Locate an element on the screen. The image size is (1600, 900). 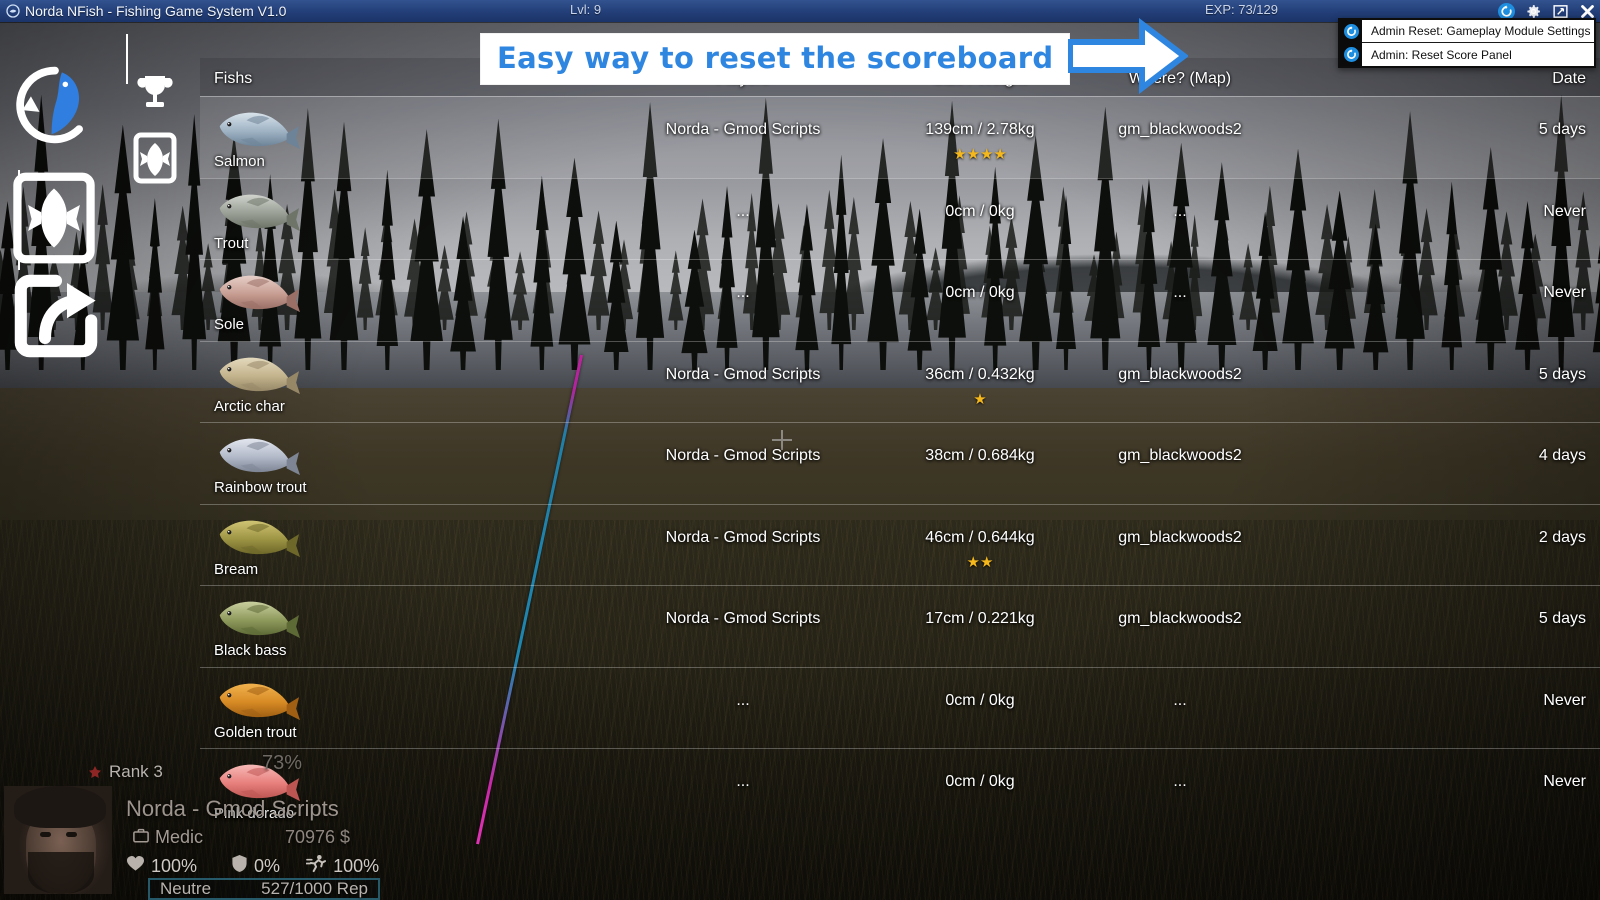
size-weight-cell: 36cm / 0.432kg is located at coordinates (980, 374).